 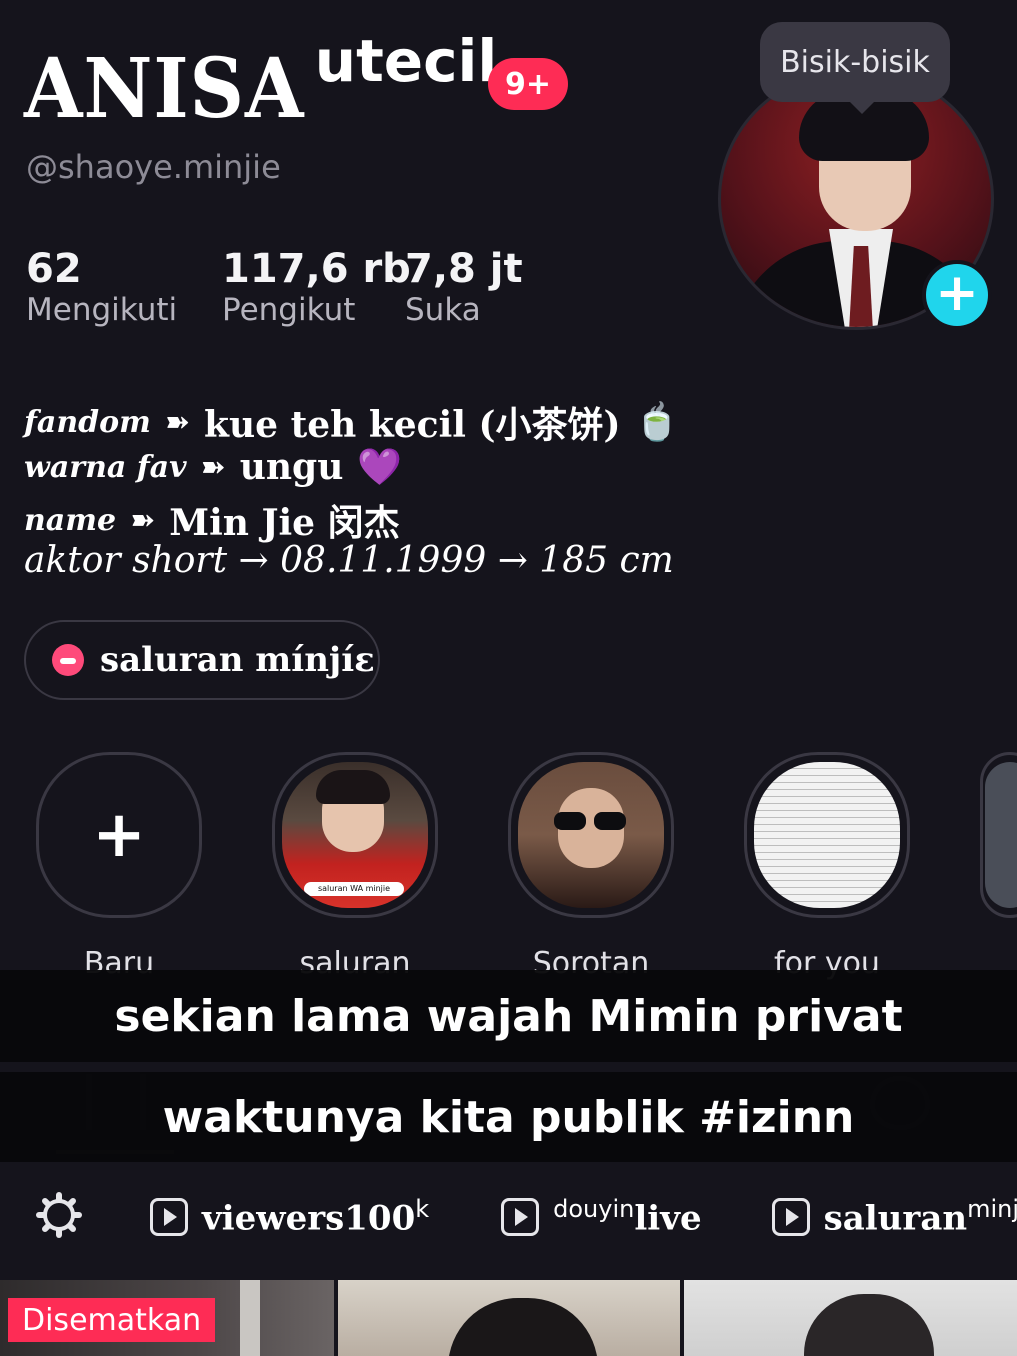 I want to click on stat-followers-label: Pengikut, so click(x=289, y=310).